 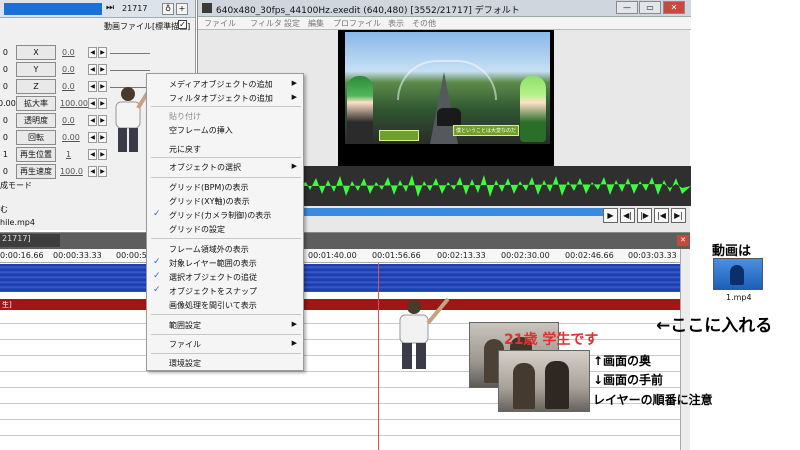 I want to click on playpos-left-value: 1, so click(x=4, y=154).